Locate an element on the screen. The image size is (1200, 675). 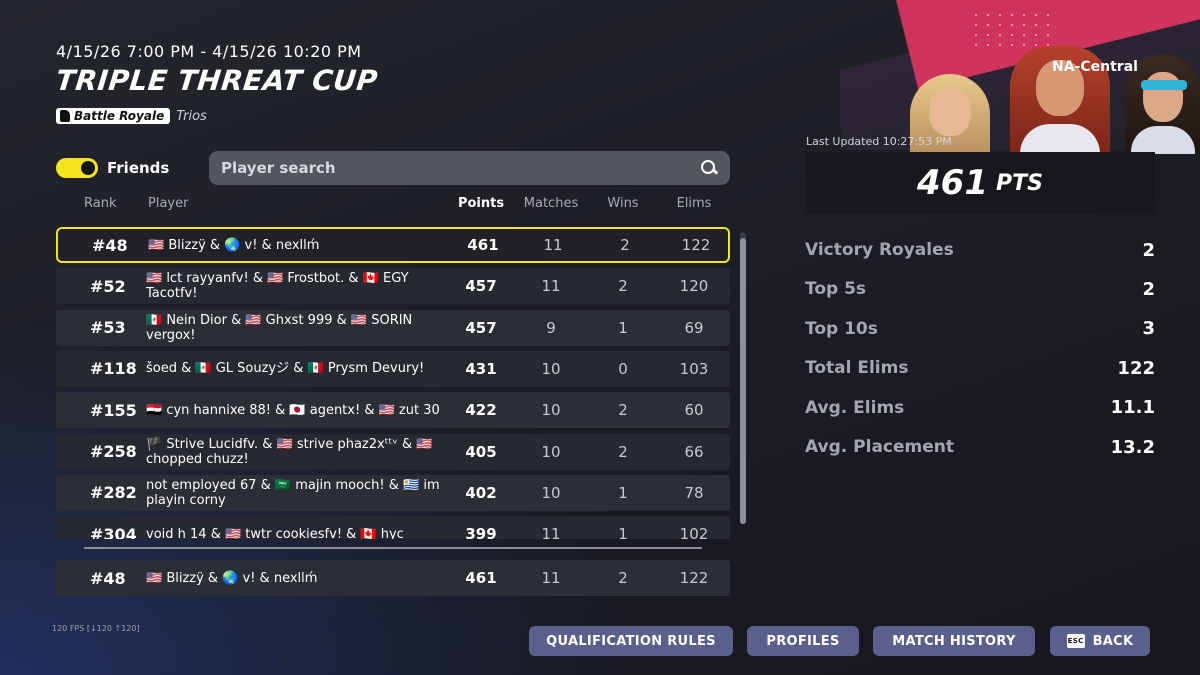
friends-toggle is located at coordinates (77, 168).